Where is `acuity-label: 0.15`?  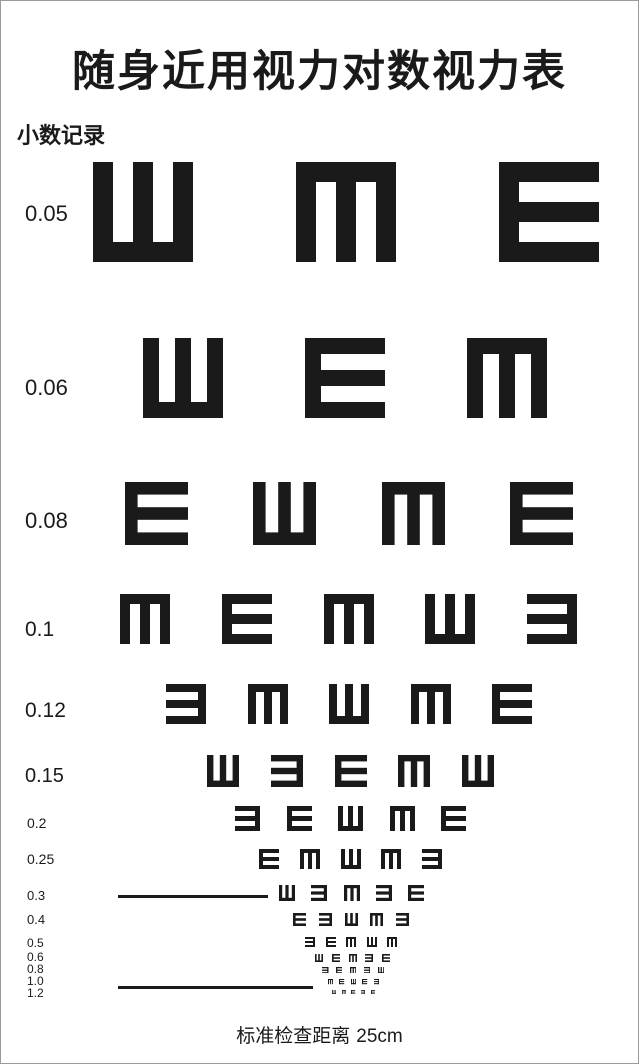
acuity-label: 0.15 is located at coordinates (44, 776).